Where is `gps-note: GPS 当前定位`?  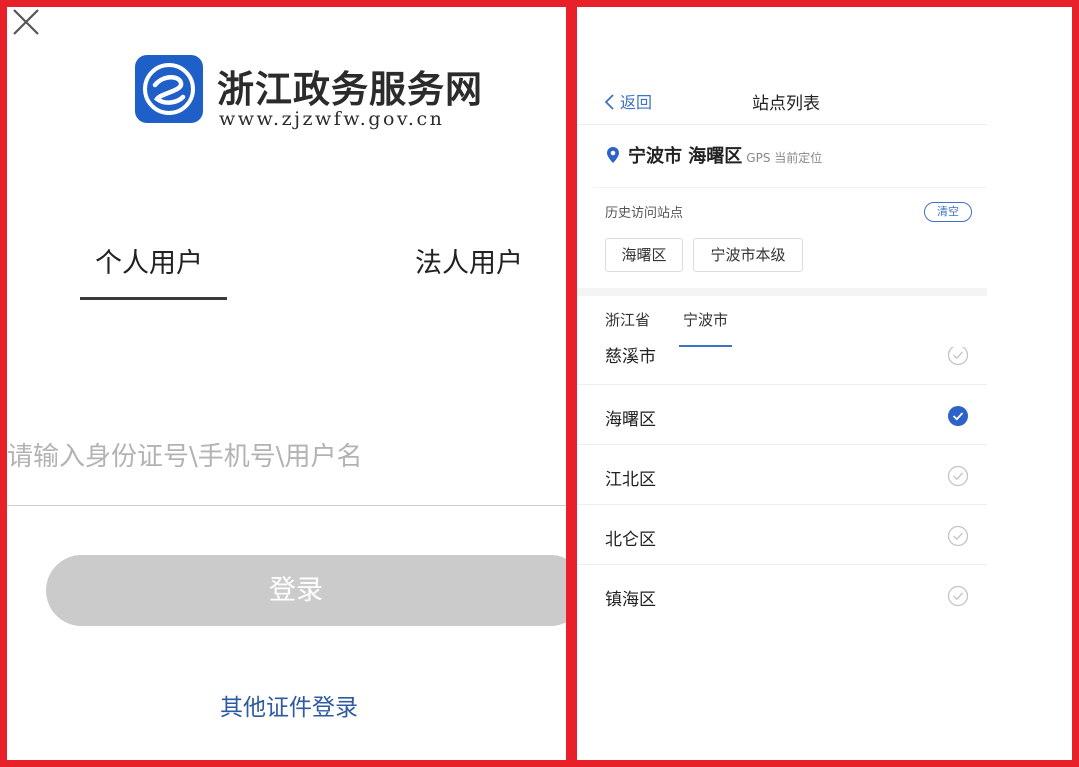 gps-note: GPS 当前定位 is located at coordinates (784, 158).